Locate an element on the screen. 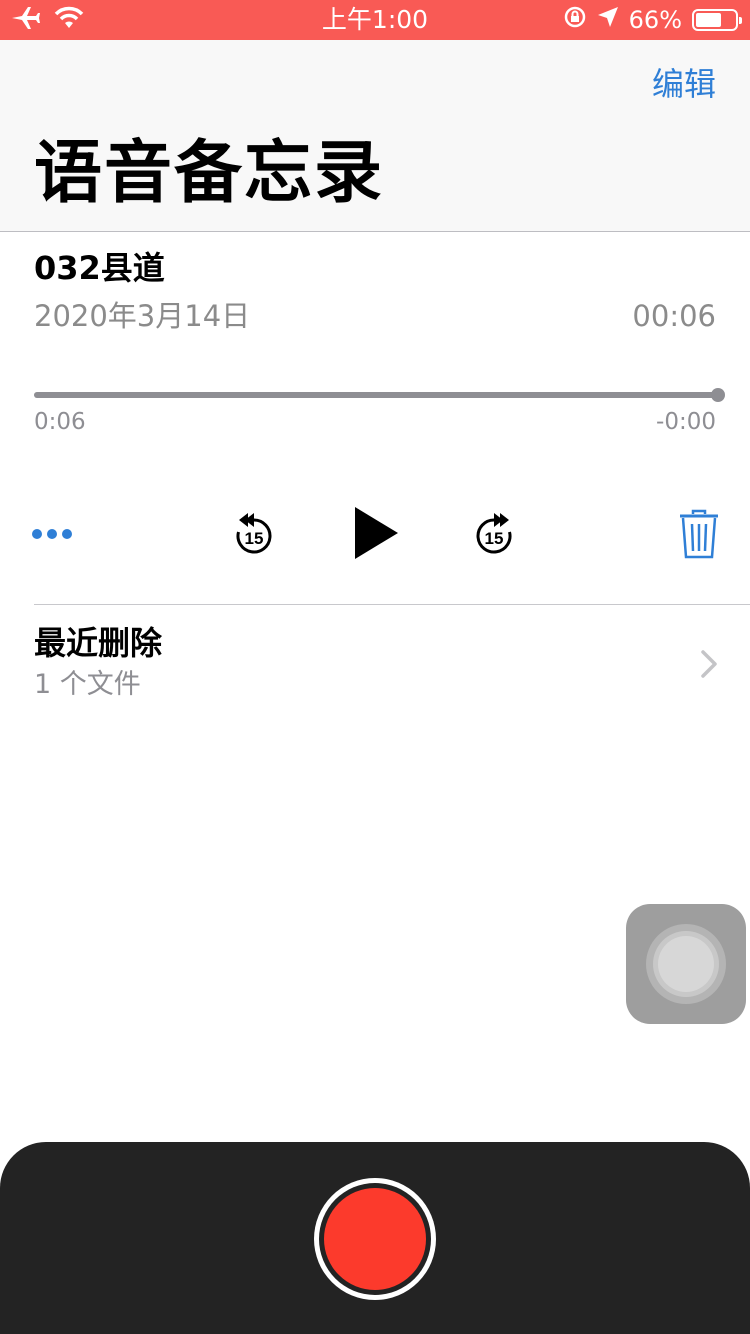 This screenshot has width=750, height=1334. time-remaining: -0:00 is located at coordinates (686, 422).